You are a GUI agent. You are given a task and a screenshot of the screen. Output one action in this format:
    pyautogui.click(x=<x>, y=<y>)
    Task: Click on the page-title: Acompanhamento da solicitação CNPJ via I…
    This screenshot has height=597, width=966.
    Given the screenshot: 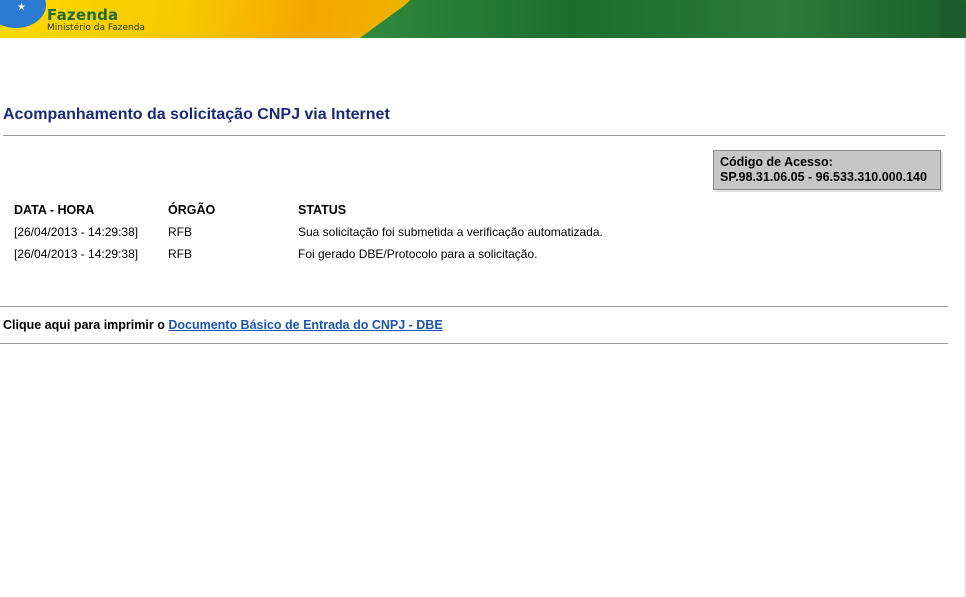 What is the action you would take?
    pyautogui.click(x=196, y=114)
    